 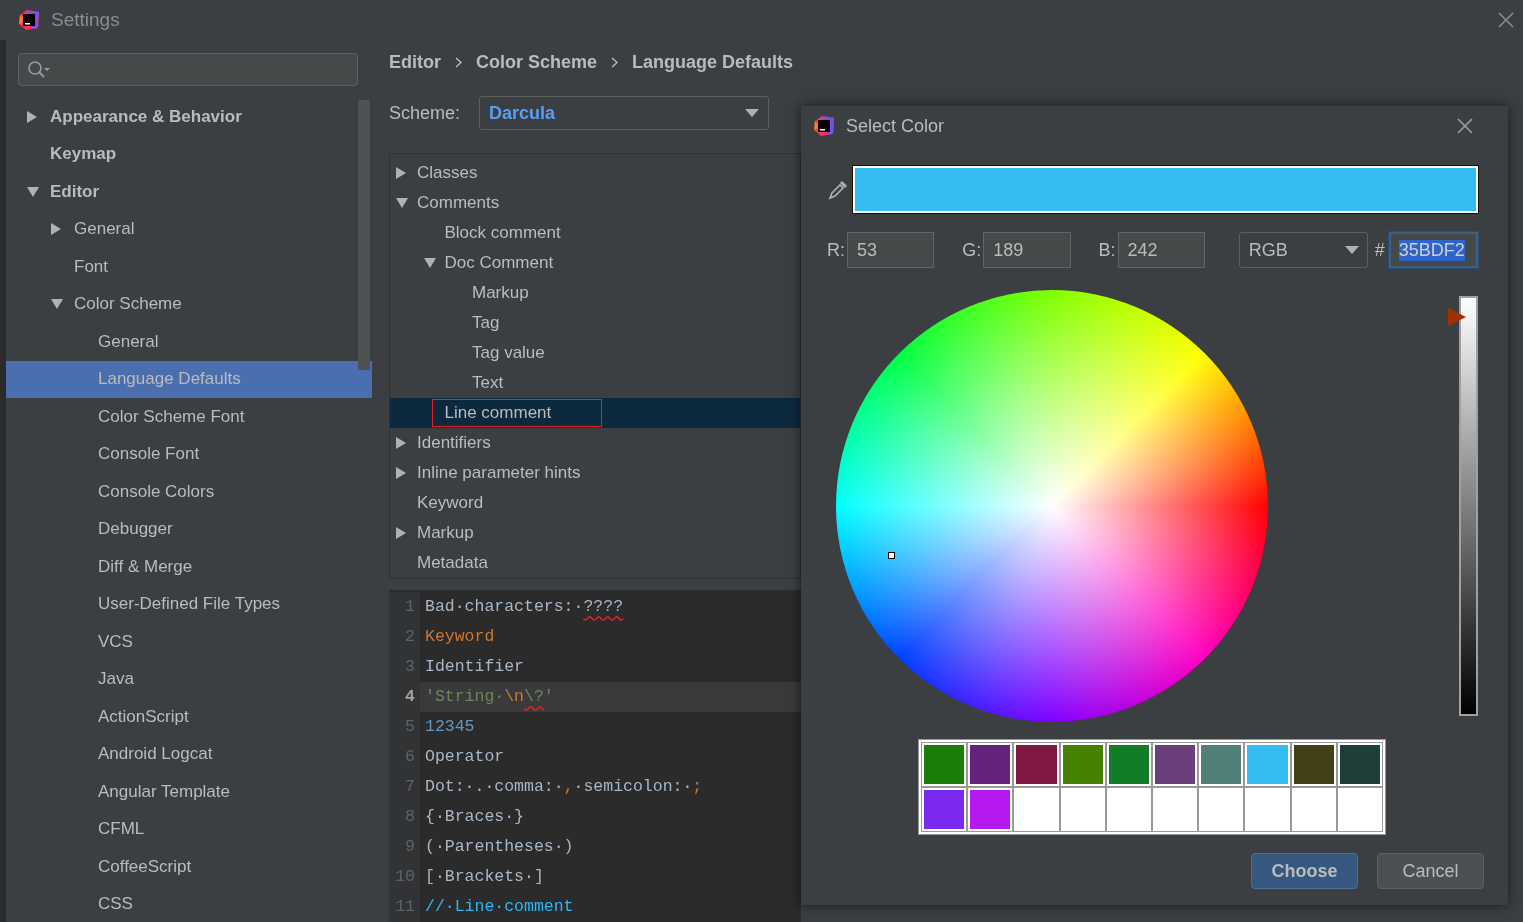 What do you see at coordinates (189, 417) in the screenshot?
I see `sidebar-item: Color Scheme Font` at bounding box center [189, 417].